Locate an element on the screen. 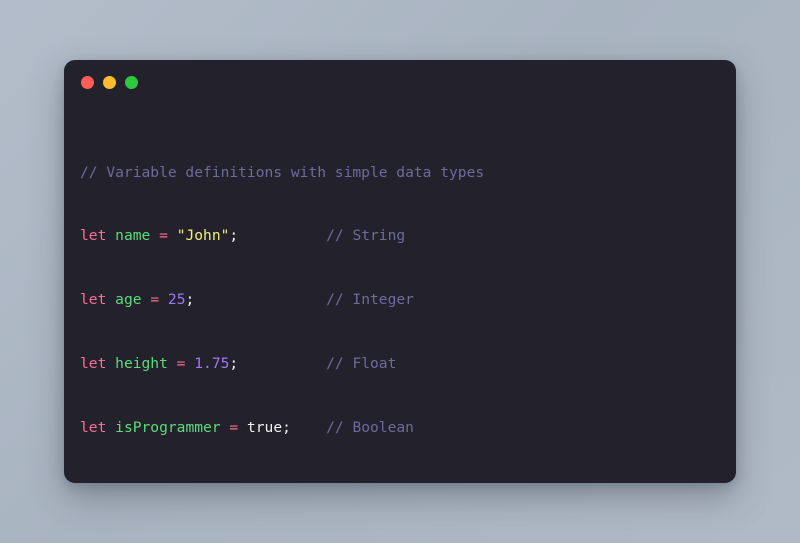 The height and width of the screenshot is (543, 800). code-line: let height = 1.75; // Float is located at coordinates (408, 363).